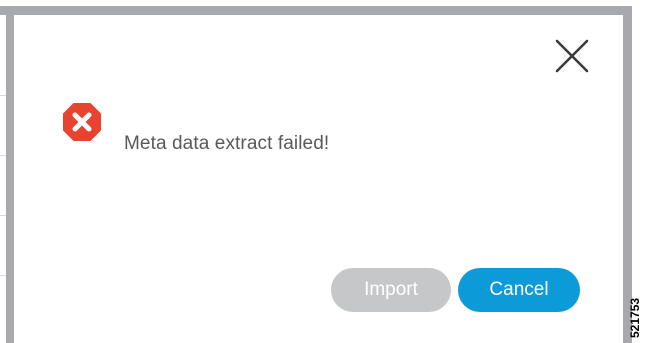 Image resolution: width=645 pixels, height=343 pixels. Describe the element at coordinates (10, 174) in the screenshot. I see `dialog-left-border` at that location.